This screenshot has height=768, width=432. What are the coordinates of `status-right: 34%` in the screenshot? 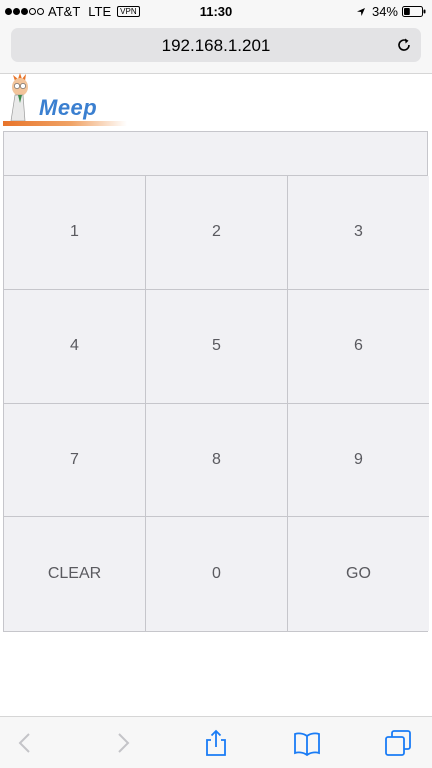 It's located at (391, 11).